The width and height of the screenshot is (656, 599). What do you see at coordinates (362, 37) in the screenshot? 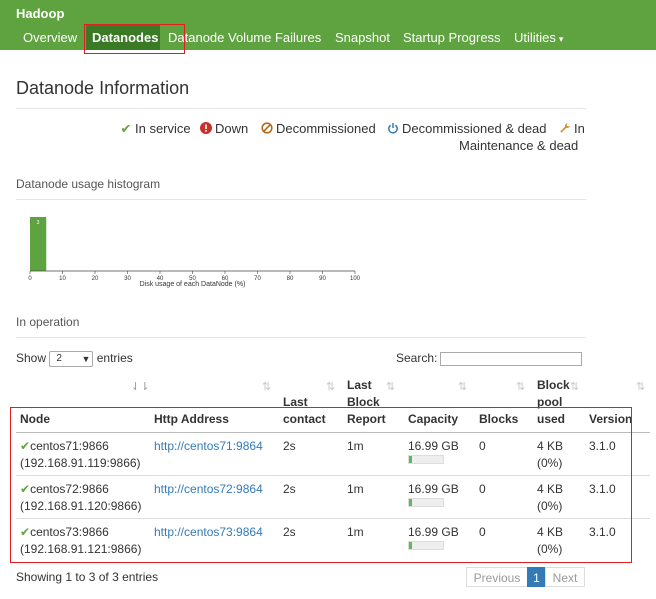
I see `nav-snapshot: Snapshot` at bounding box center [362, 37].